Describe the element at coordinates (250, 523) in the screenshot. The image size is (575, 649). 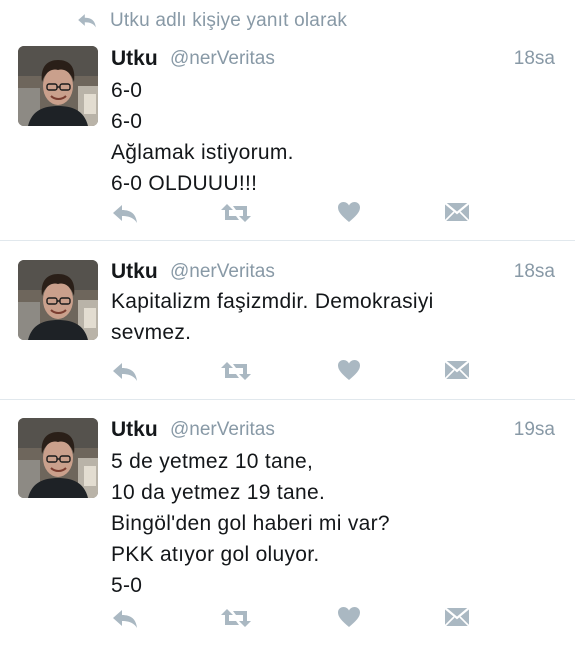
I see `tweet-text-line: Bingöl'den gol haberi mi var?` at that location.